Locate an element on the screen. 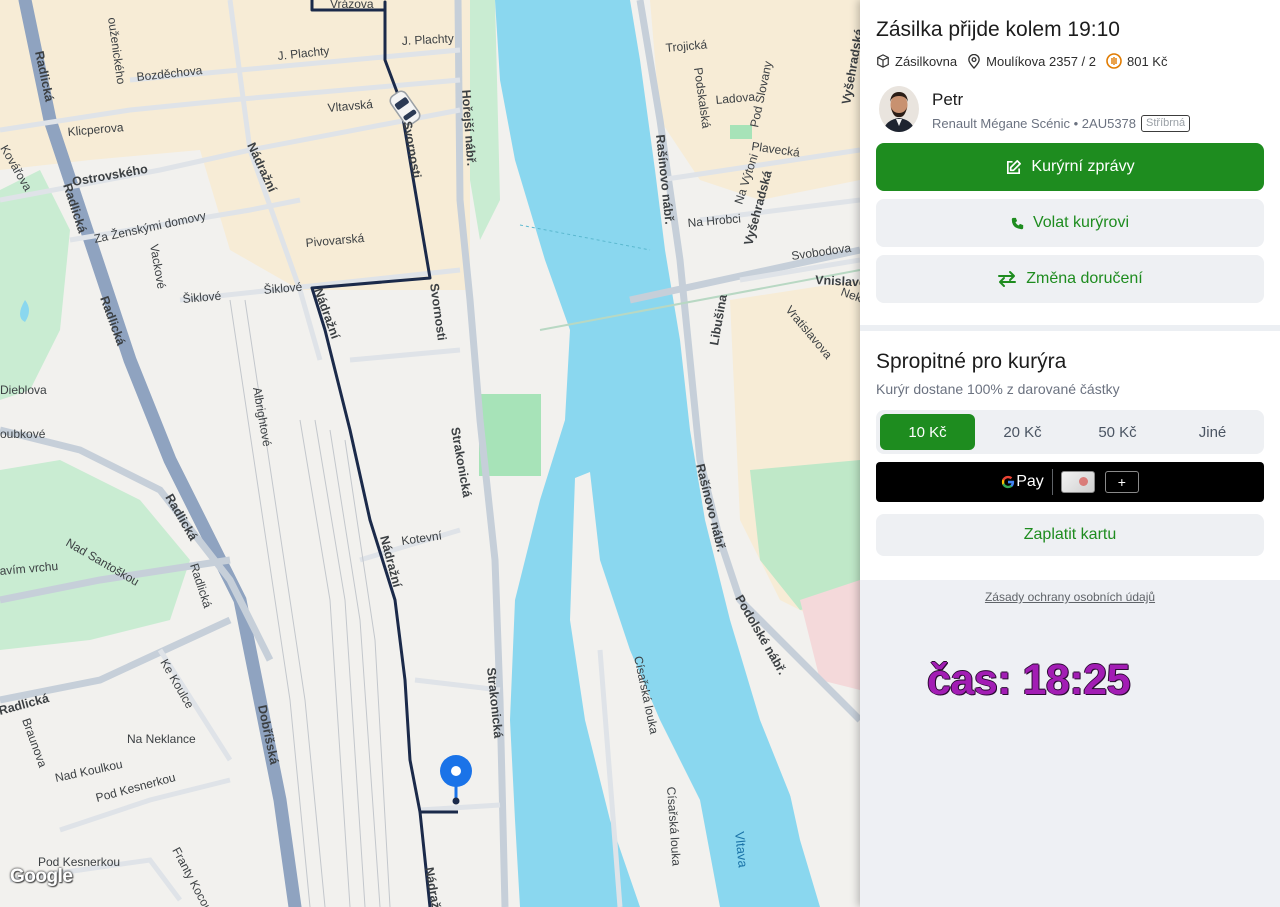 The width and height of the screenshot is (1280, 907). courier-name: Petr is located at coordinates (948, 99).